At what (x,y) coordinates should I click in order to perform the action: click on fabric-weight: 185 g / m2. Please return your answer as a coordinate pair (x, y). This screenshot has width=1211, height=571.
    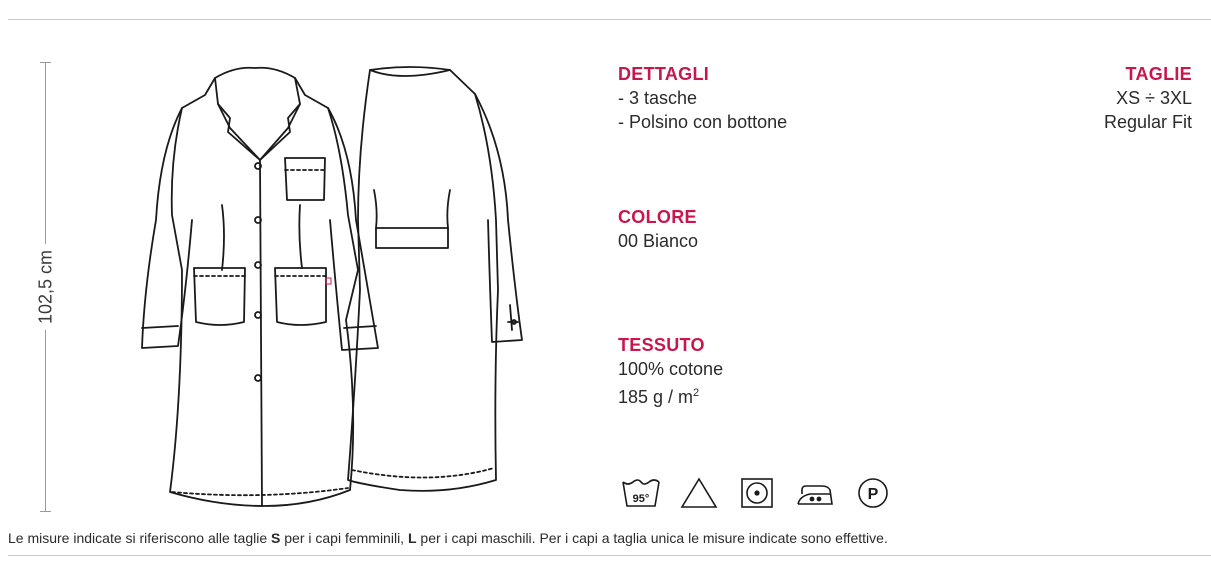
    Looking at the image, I should click on (670, 395).